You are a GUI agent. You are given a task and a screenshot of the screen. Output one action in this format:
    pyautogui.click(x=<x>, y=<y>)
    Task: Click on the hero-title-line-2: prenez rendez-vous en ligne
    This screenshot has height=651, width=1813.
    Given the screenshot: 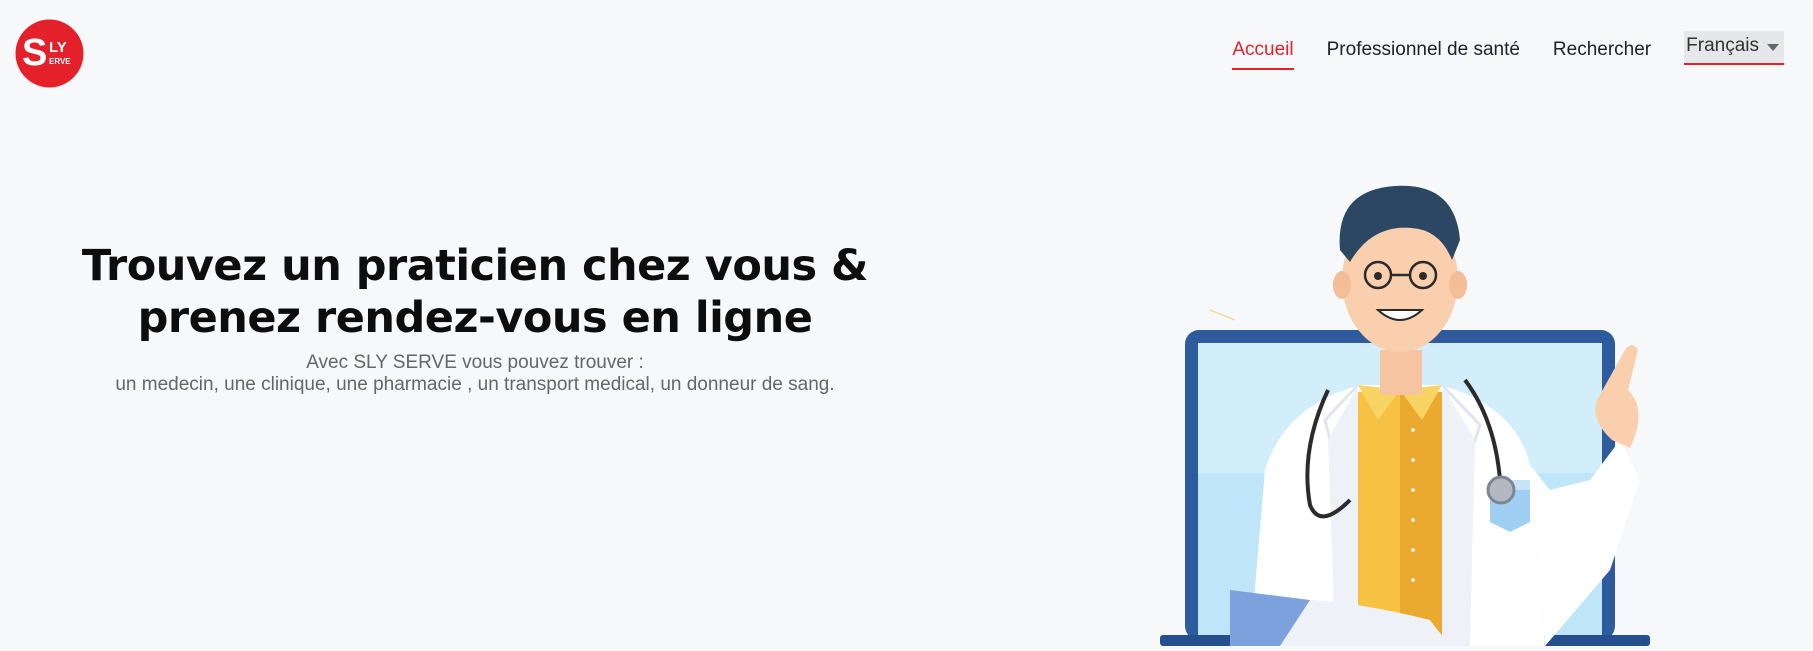 What is the action you would take?
    pyautogui.click(x=475, y=318)
    